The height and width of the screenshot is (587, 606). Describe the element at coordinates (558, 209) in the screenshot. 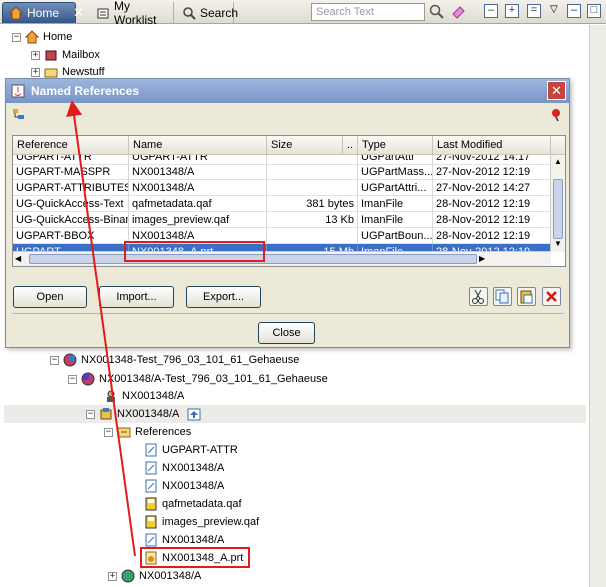

I see `scroll-thumb` at that location.